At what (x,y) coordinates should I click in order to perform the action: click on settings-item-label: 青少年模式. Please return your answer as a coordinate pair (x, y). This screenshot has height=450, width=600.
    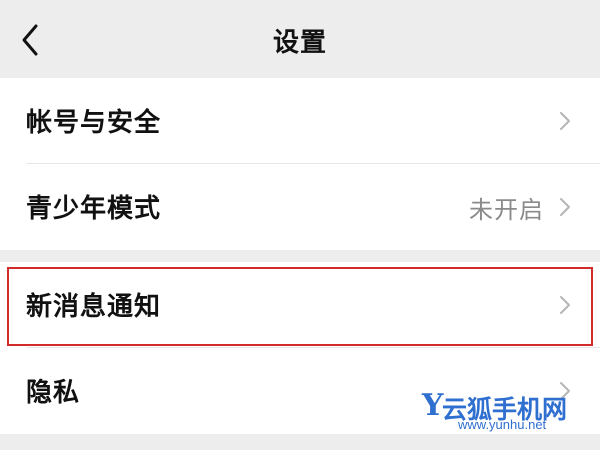
    Looking at the image, I should click on (94, 209).